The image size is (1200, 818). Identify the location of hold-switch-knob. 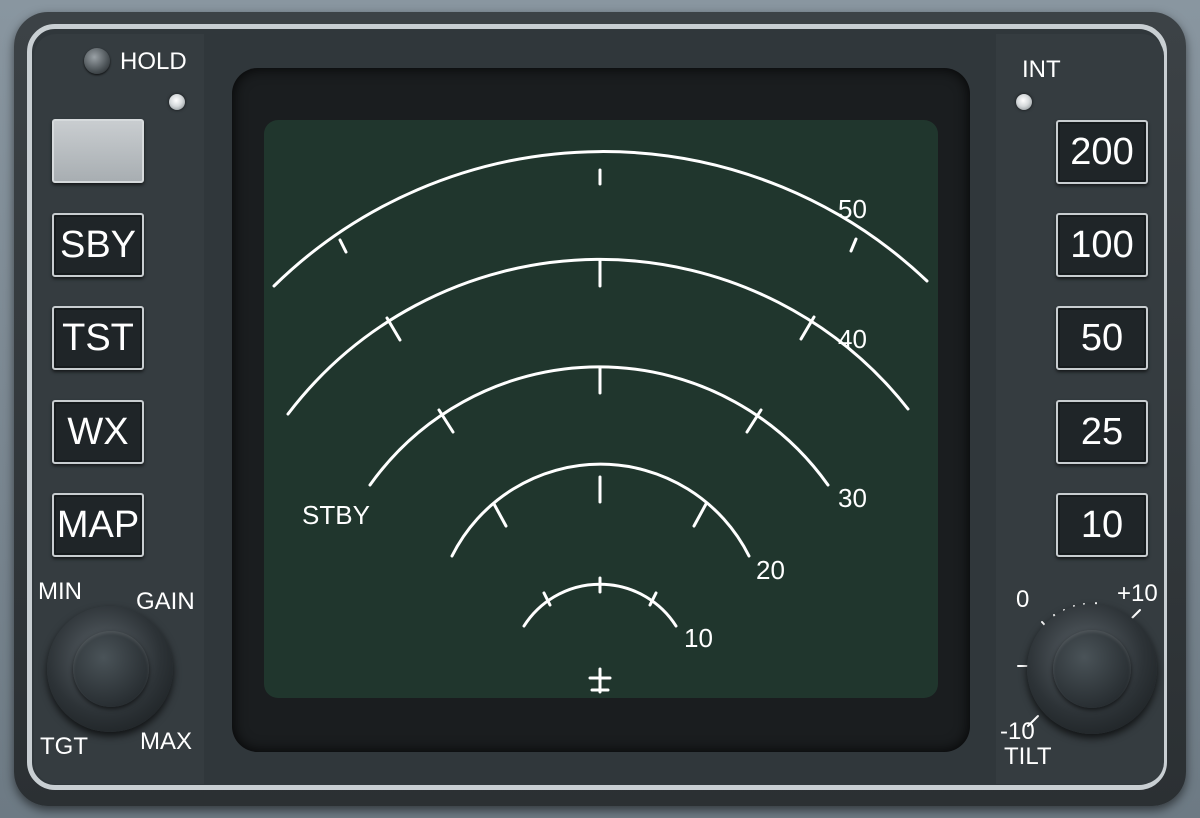
(97, 61).